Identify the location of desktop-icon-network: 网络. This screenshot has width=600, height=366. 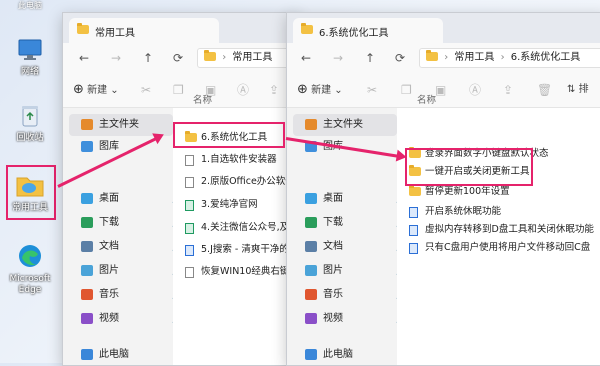
(30, 58).